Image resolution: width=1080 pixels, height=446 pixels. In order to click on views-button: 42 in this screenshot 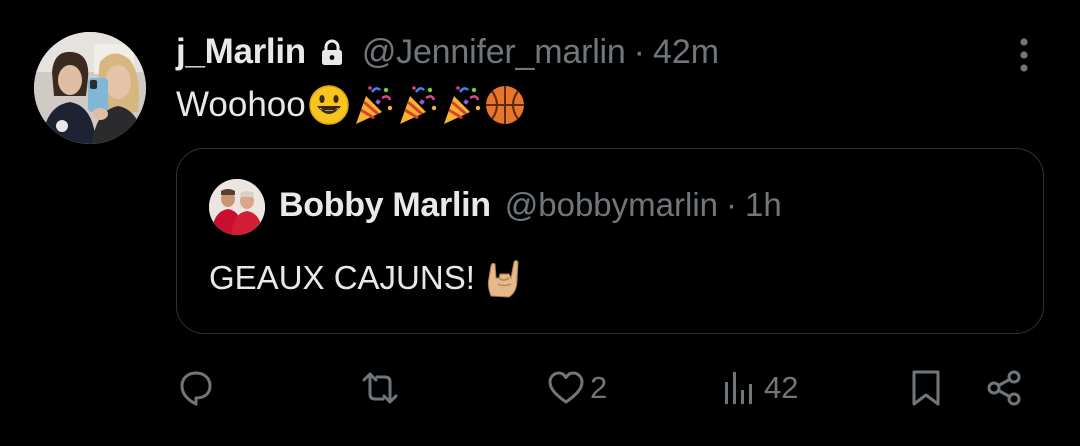, I will do `click(759, 388)`.